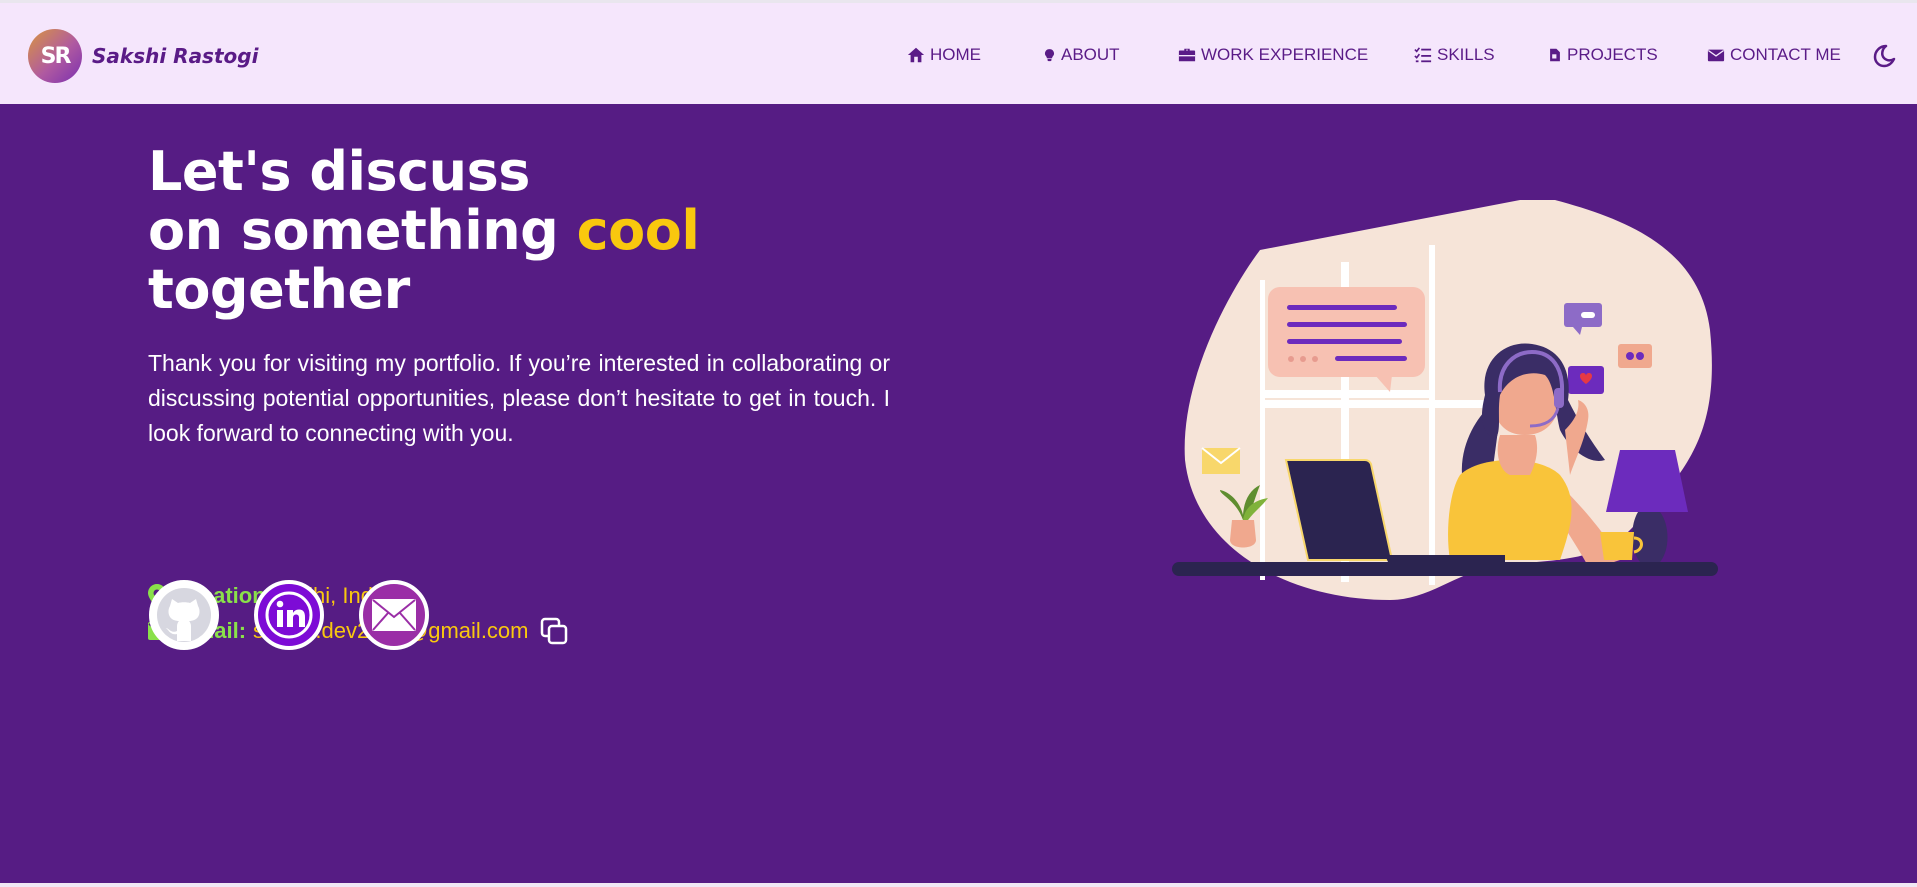 This screenshot has height=887, width=1917. I want to click on github-button, so click(184, 615).